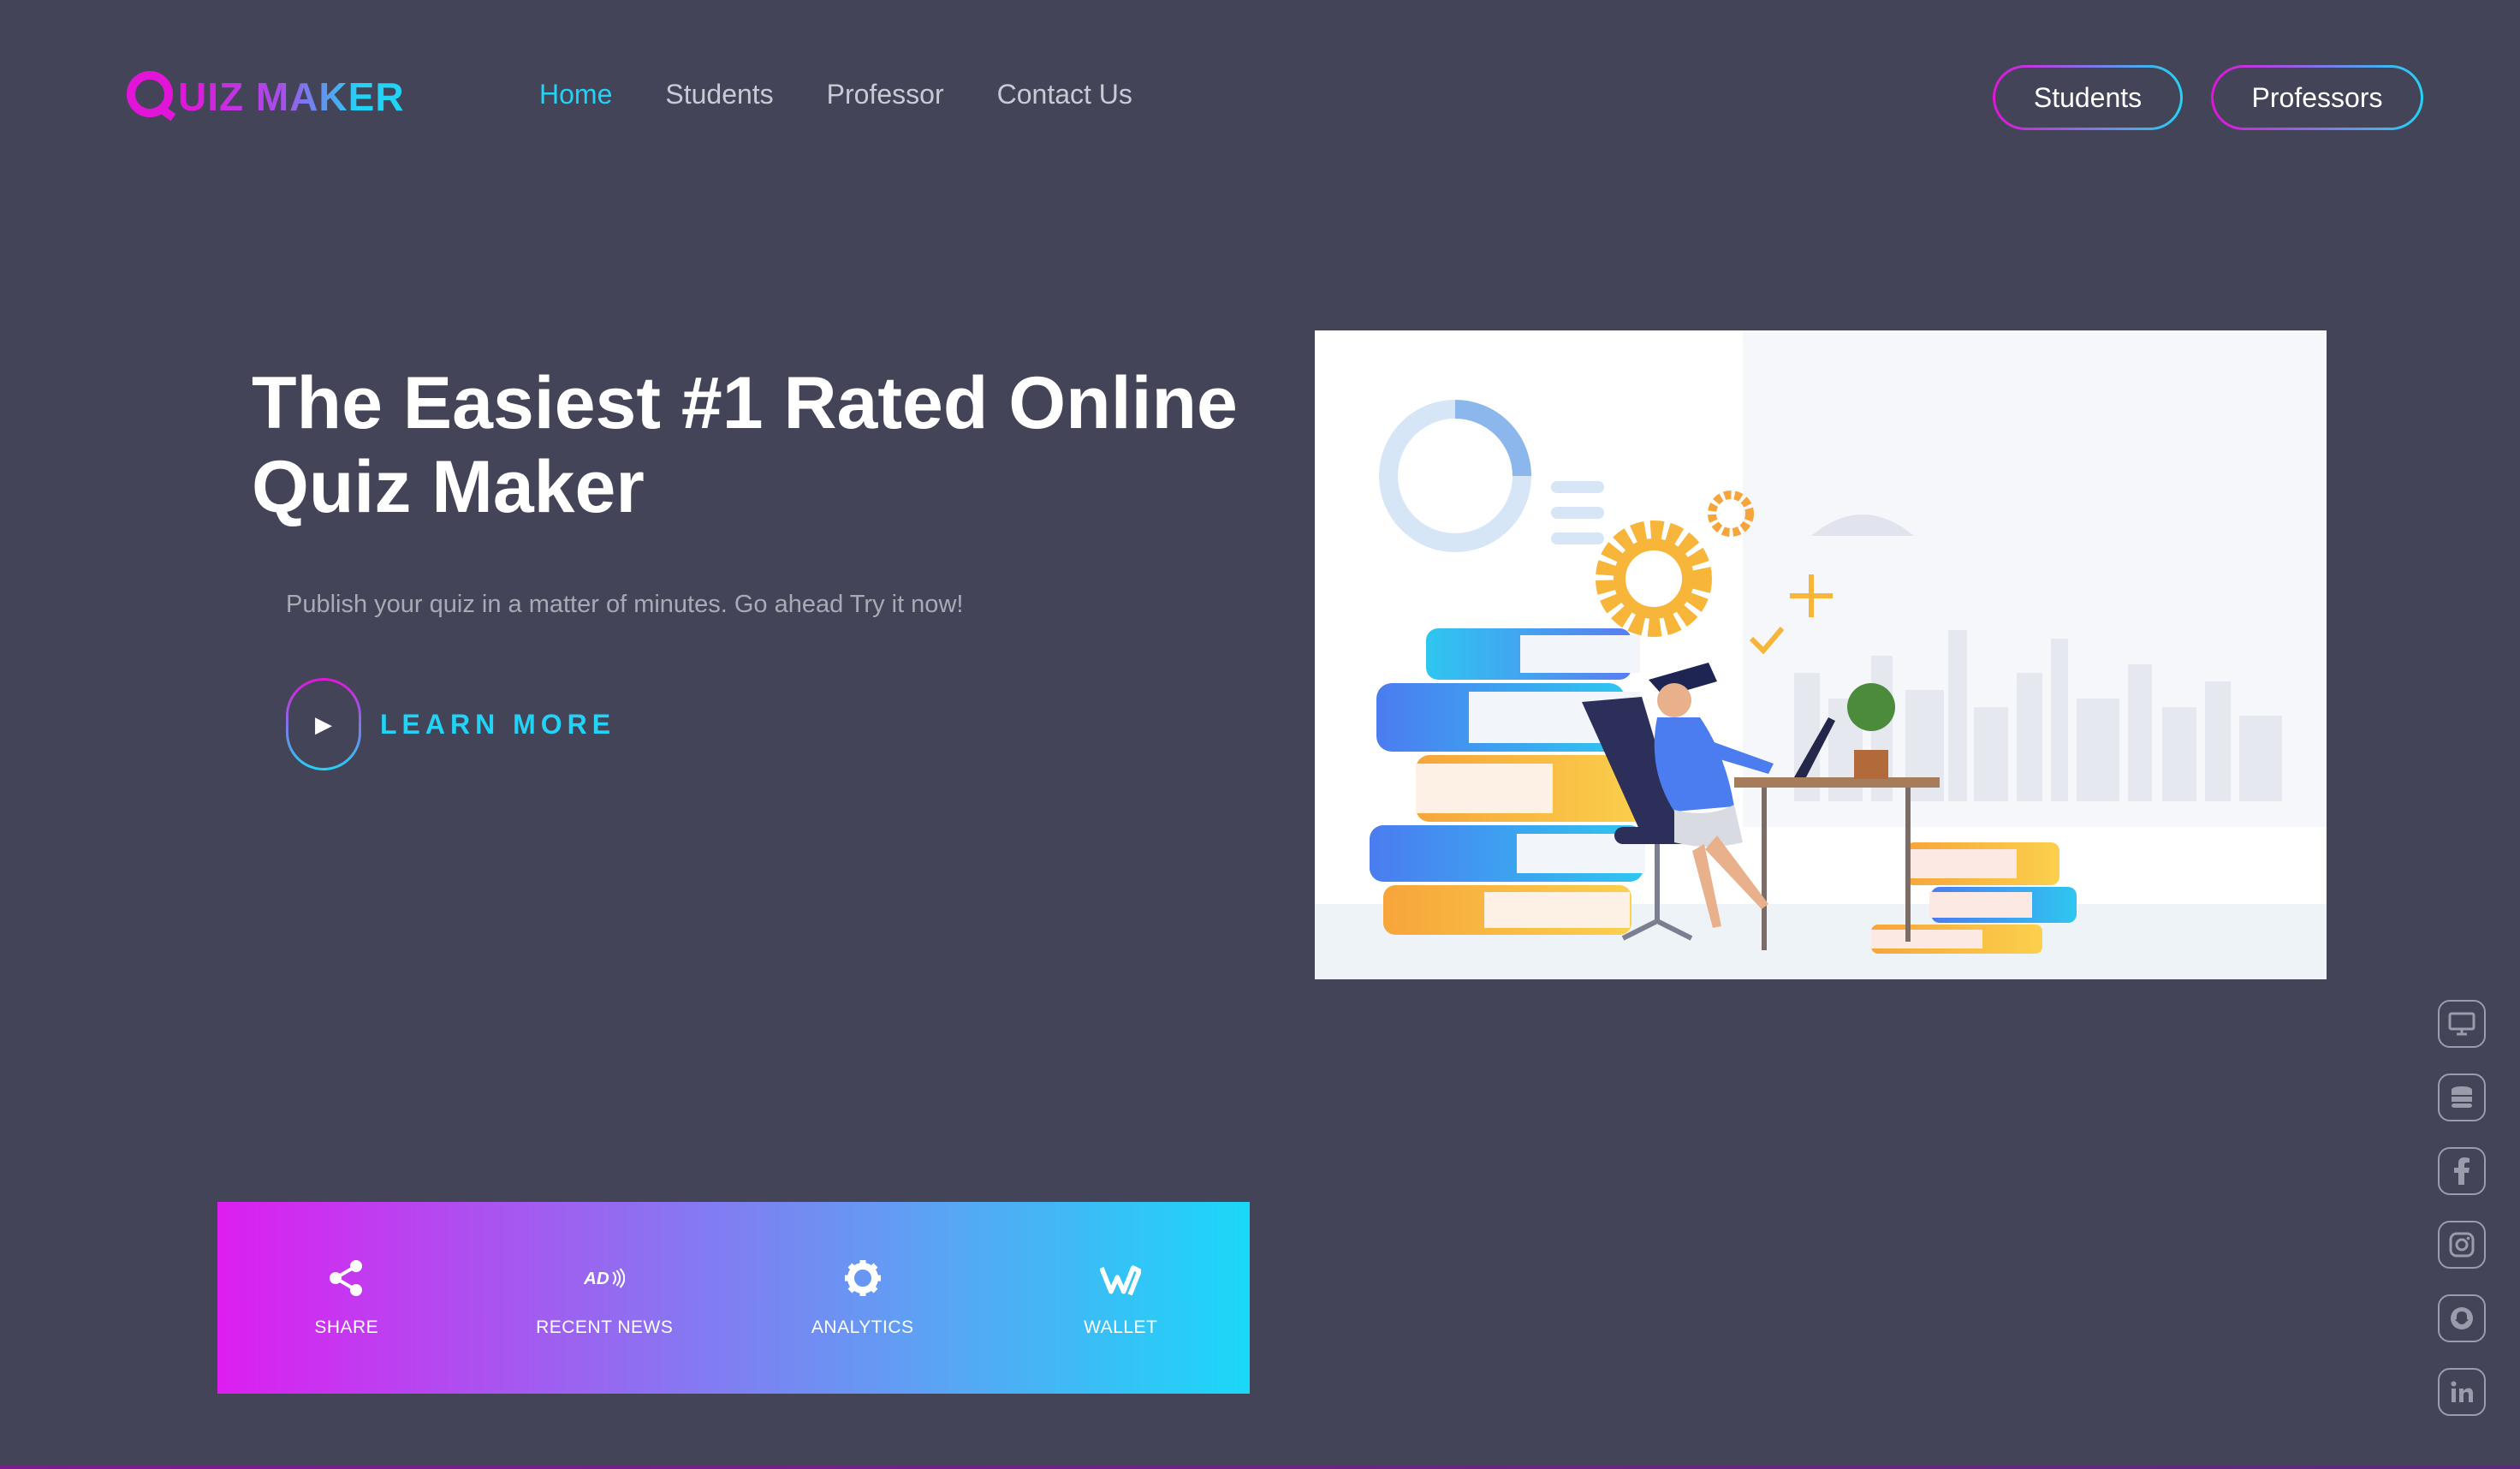 This screenshot has width=2520, height=1469. What do you see at coordinates (605, 1327) in the screenshot?
I see `feature-recent-news-label: RECENT NEWS` at bounding box center [605, 1327].